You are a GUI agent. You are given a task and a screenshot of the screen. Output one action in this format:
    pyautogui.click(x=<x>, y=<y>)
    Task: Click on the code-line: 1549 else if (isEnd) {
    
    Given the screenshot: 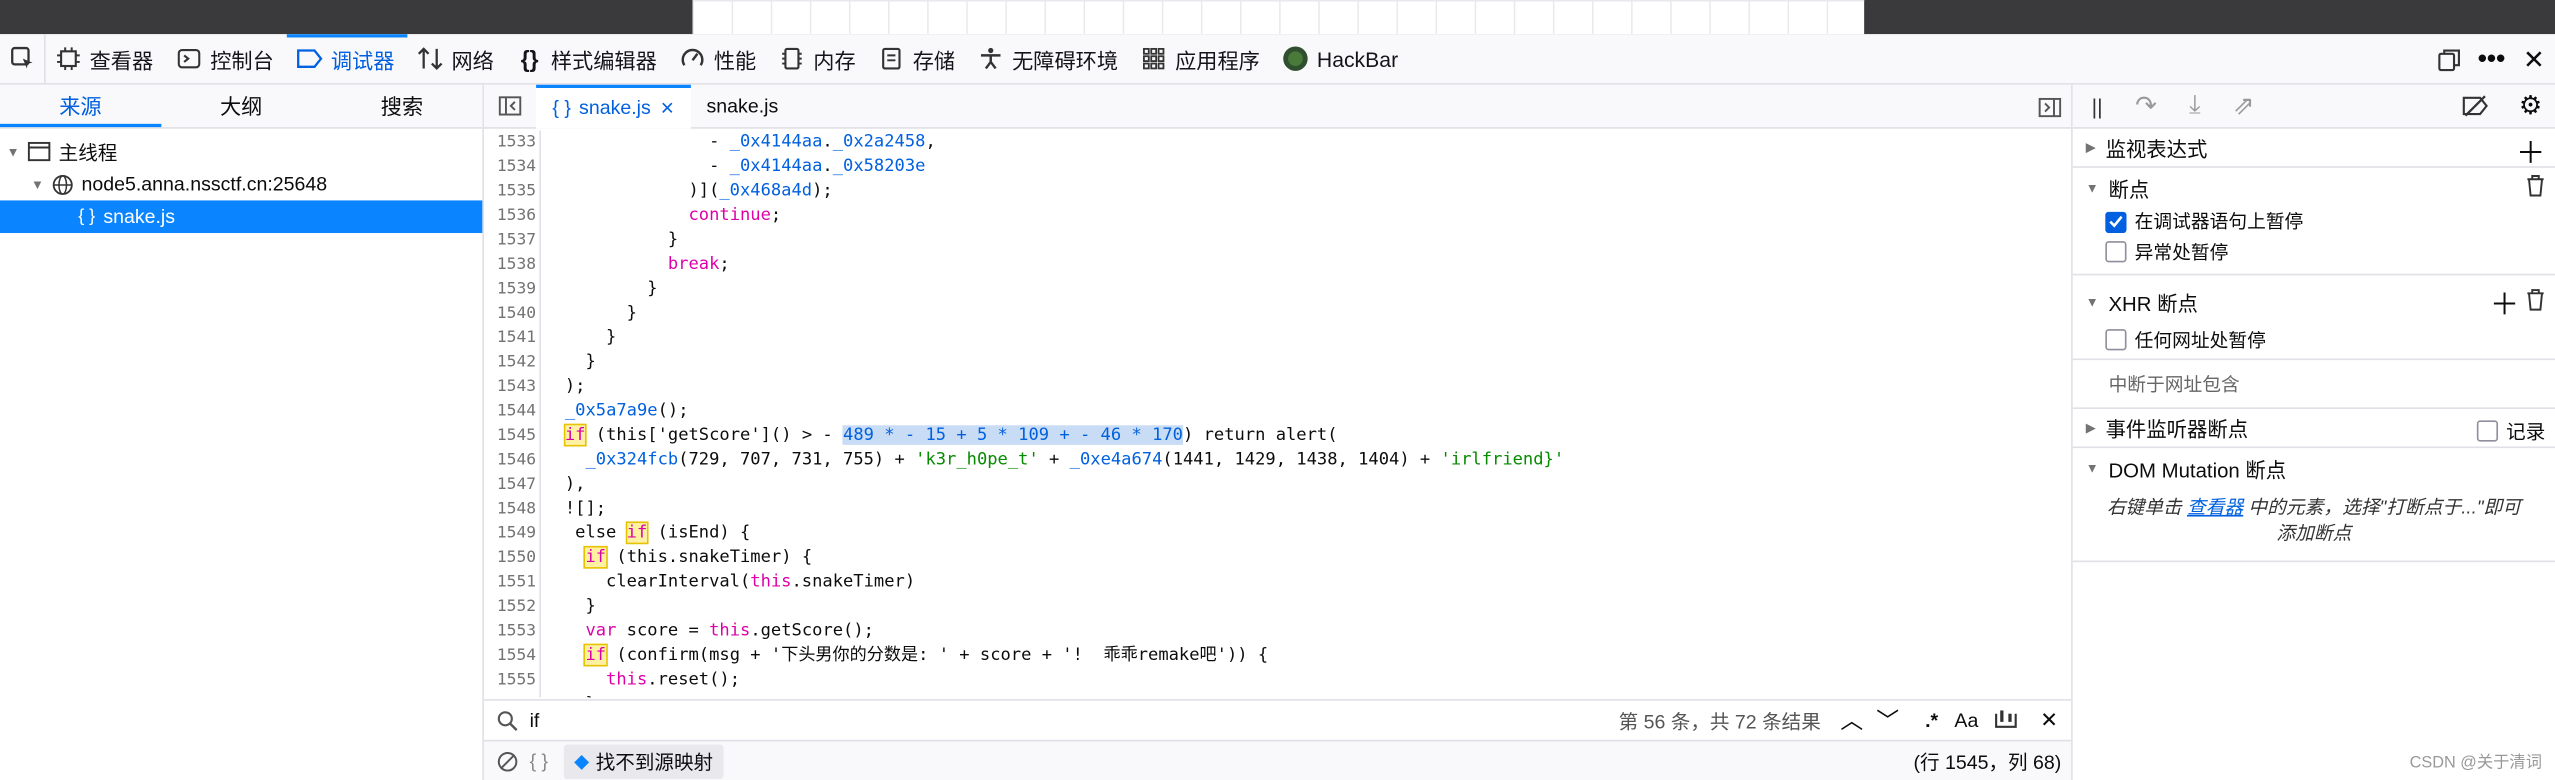 What is the action you would take?
    pyautogui.click(x=1277, y=533)
    